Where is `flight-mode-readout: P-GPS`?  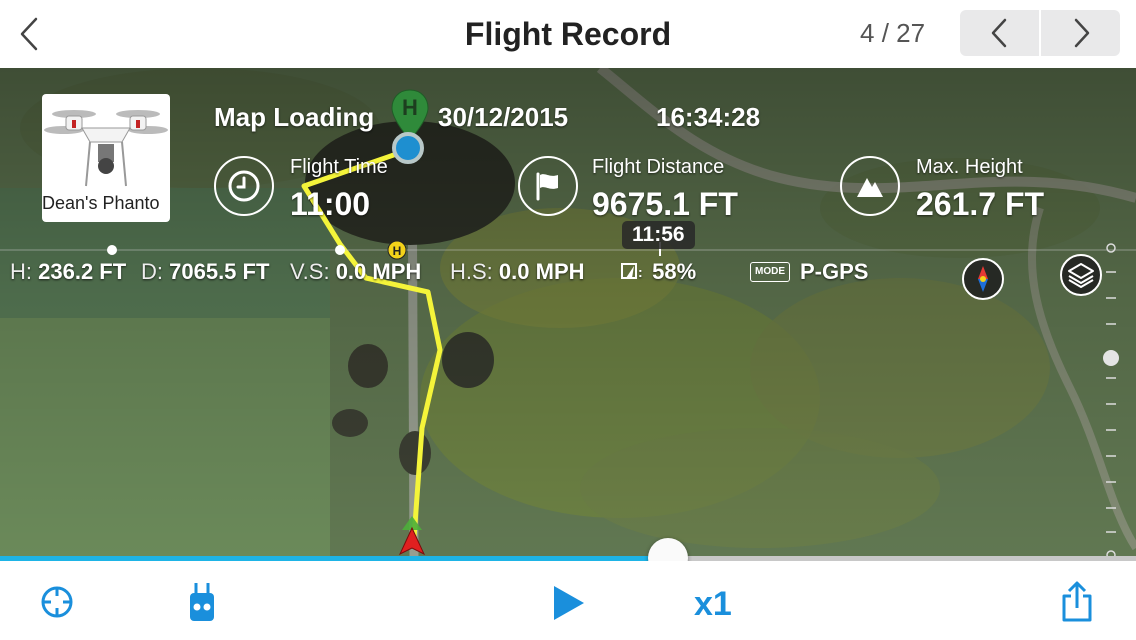 flight-mode-readout: P-GPS is located at coordinates (834, 273).